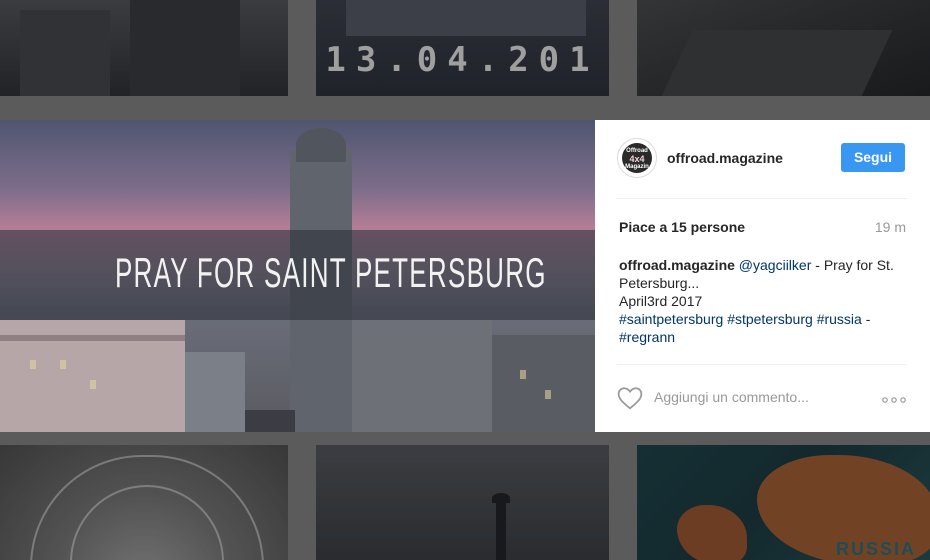 The height and width of the screenshot is (560, 930). I want to click on caption-dash: -, so click(866, 319).